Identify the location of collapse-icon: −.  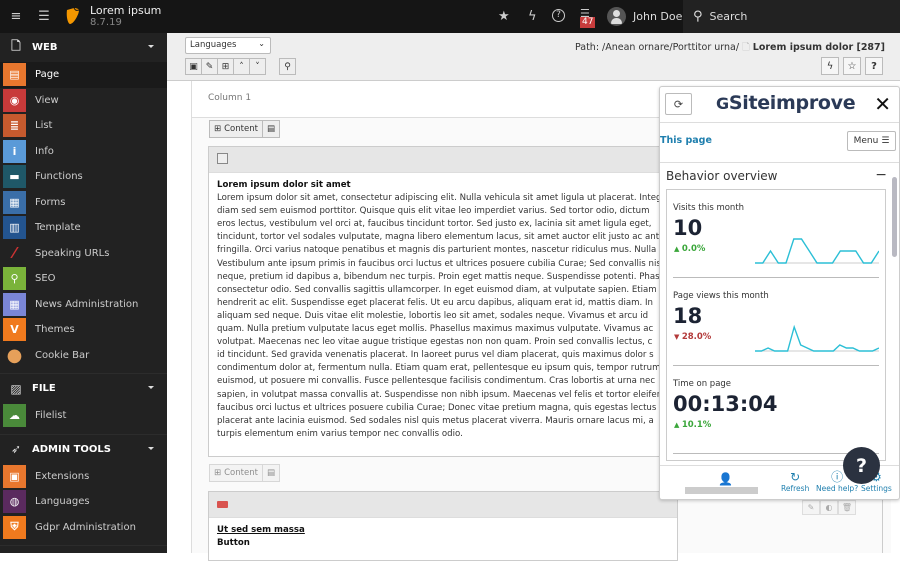
(881, 175).